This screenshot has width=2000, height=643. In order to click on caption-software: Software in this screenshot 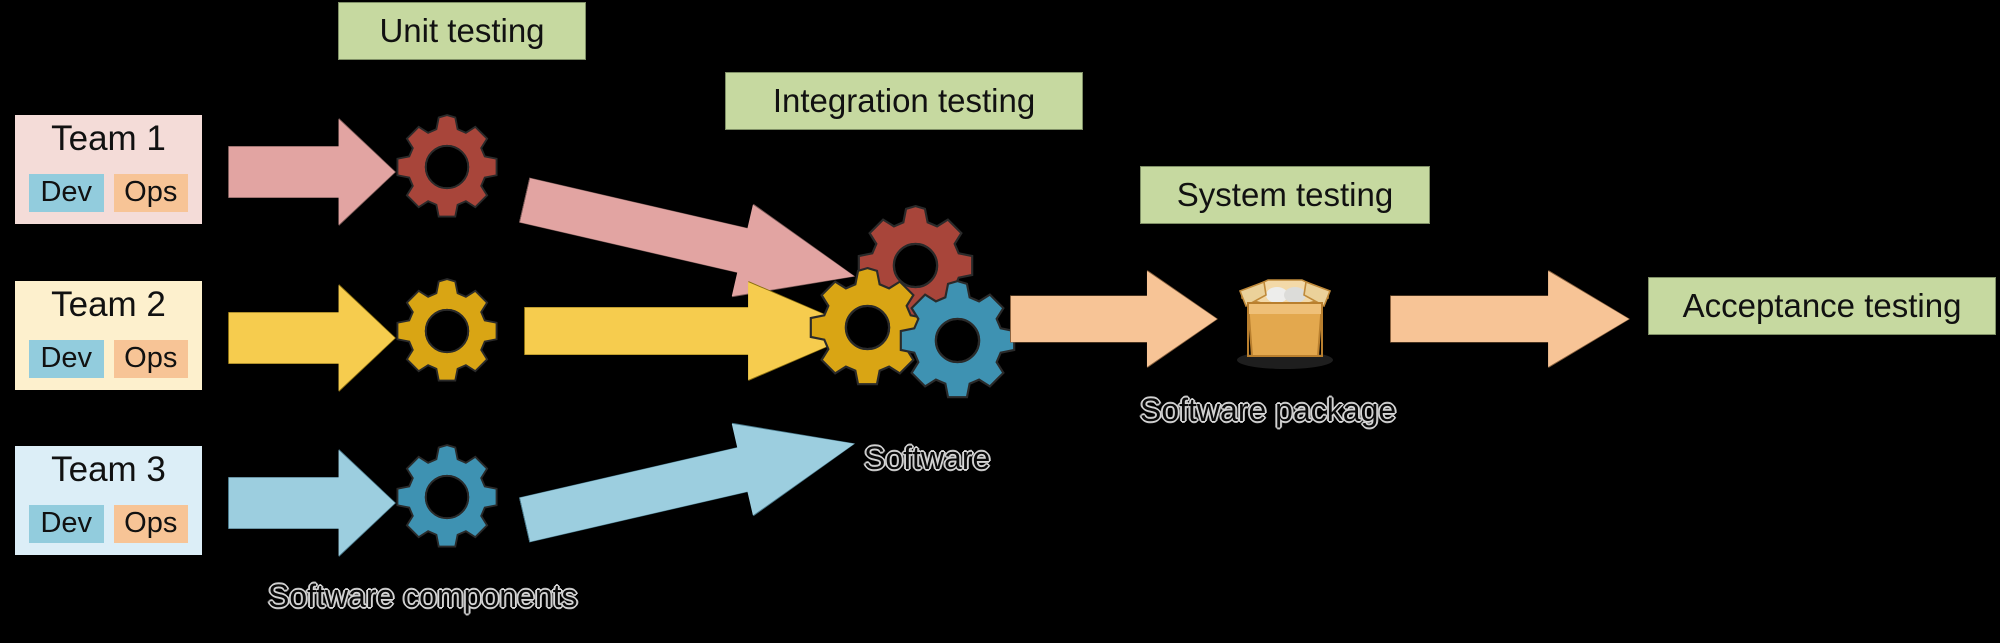, I will do `click(927, 458)`.